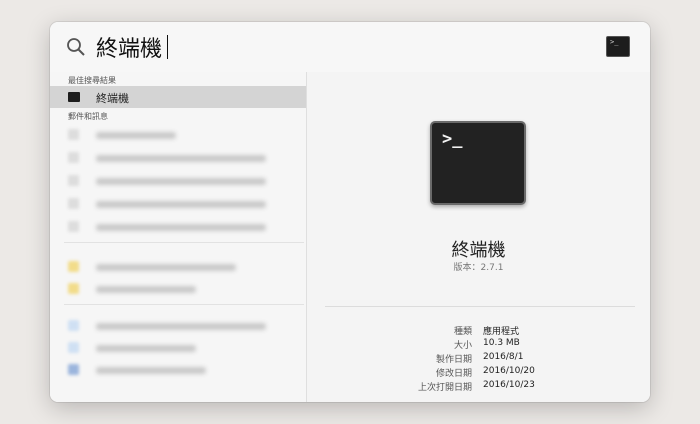 This screenshot has height=424, width=700. Describe the element at coordinates (88, 116) in the screenshot. I see `section-header-mail: 郵件和訊息` at that location.